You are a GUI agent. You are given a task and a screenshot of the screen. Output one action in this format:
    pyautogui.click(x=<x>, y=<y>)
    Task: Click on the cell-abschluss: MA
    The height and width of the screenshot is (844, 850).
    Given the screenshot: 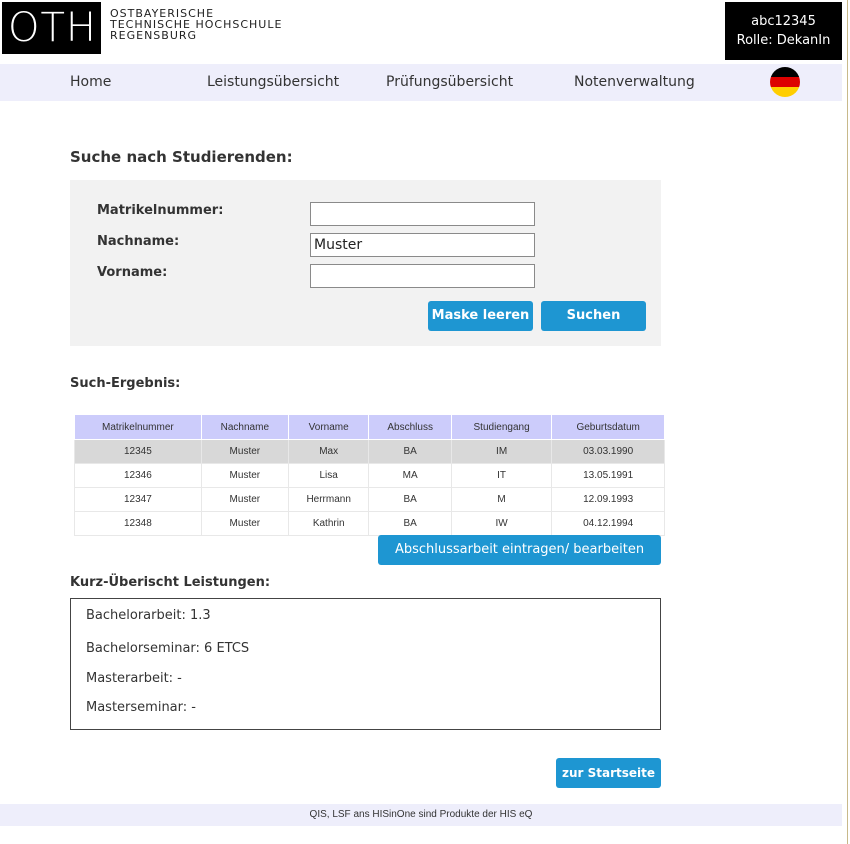 What is the action you would take?
    pyautogui.click(x=410, y=475)
    